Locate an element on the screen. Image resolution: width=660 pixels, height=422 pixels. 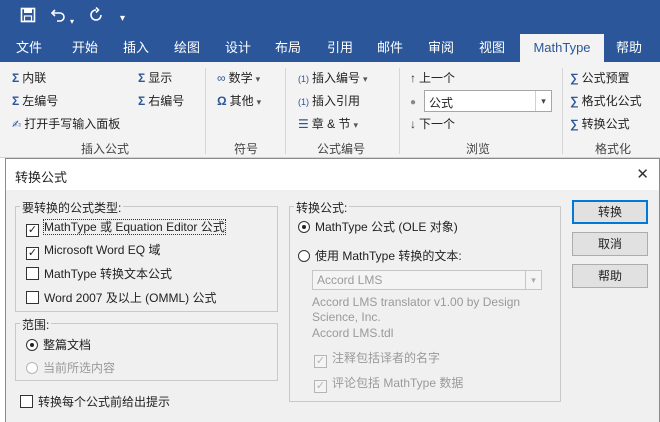
tab-references: 引用 is located at coordinates (340, 48).